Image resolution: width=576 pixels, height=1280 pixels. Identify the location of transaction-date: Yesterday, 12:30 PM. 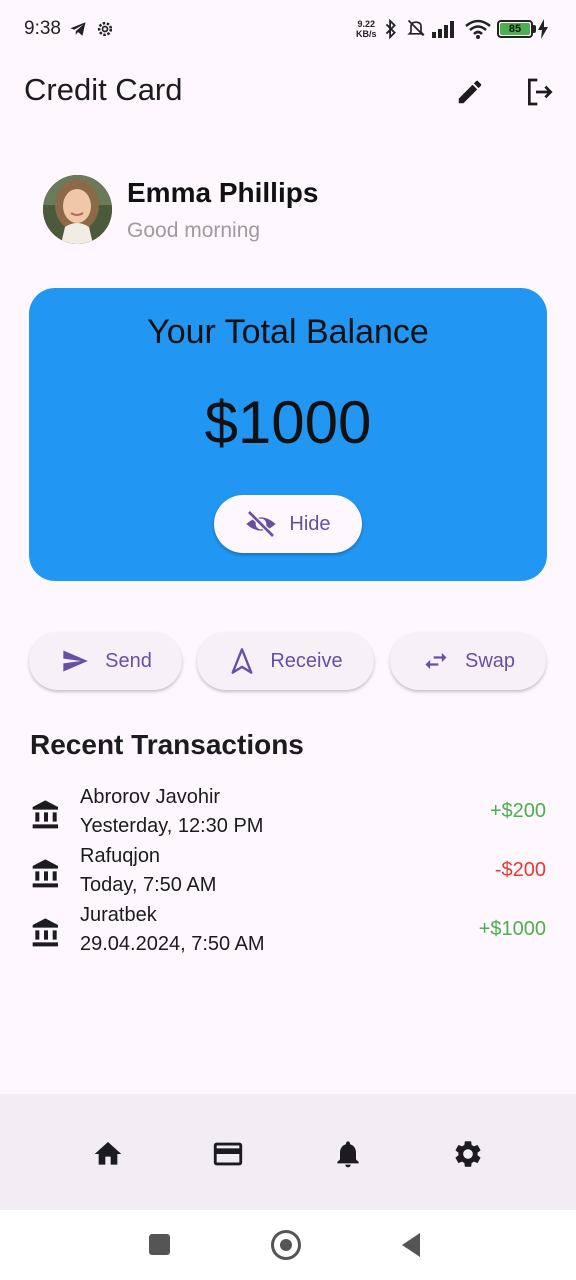
(172, 826).